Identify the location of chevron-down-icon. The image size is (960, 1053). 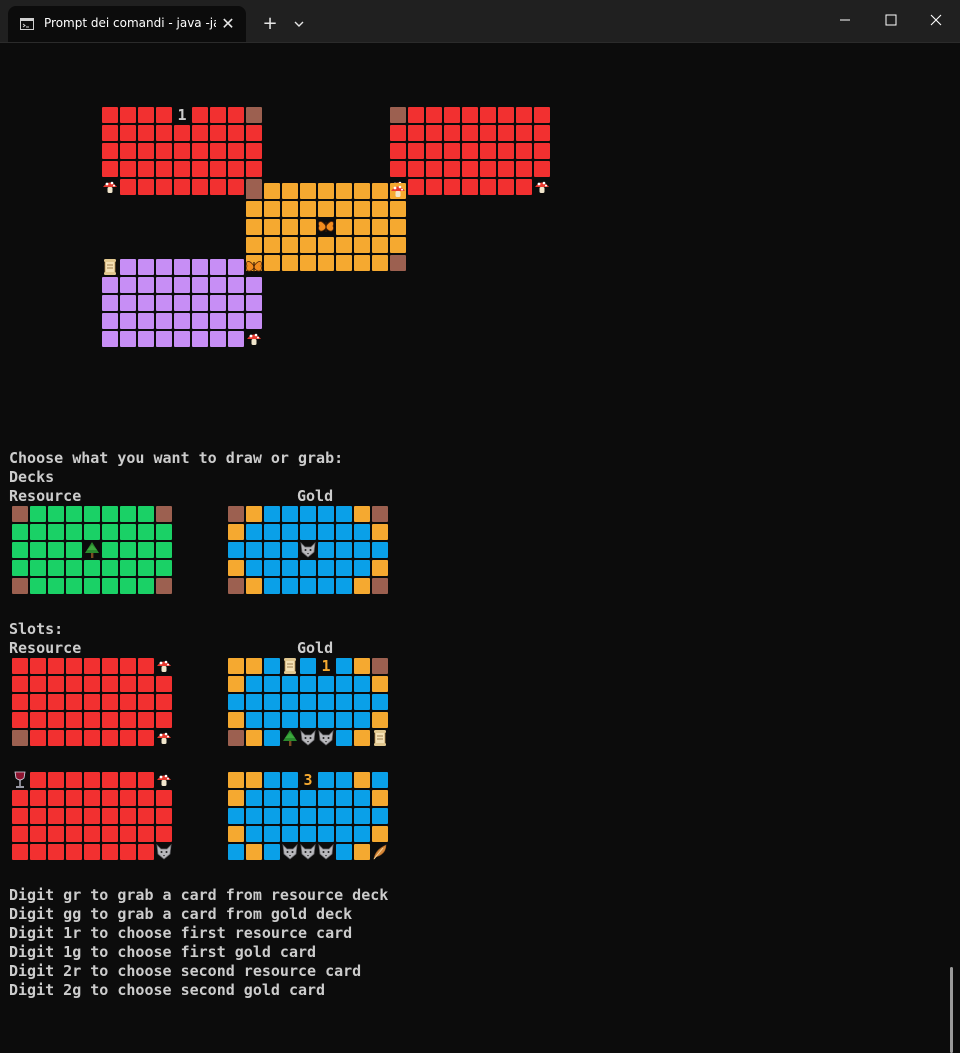
(299, 24).